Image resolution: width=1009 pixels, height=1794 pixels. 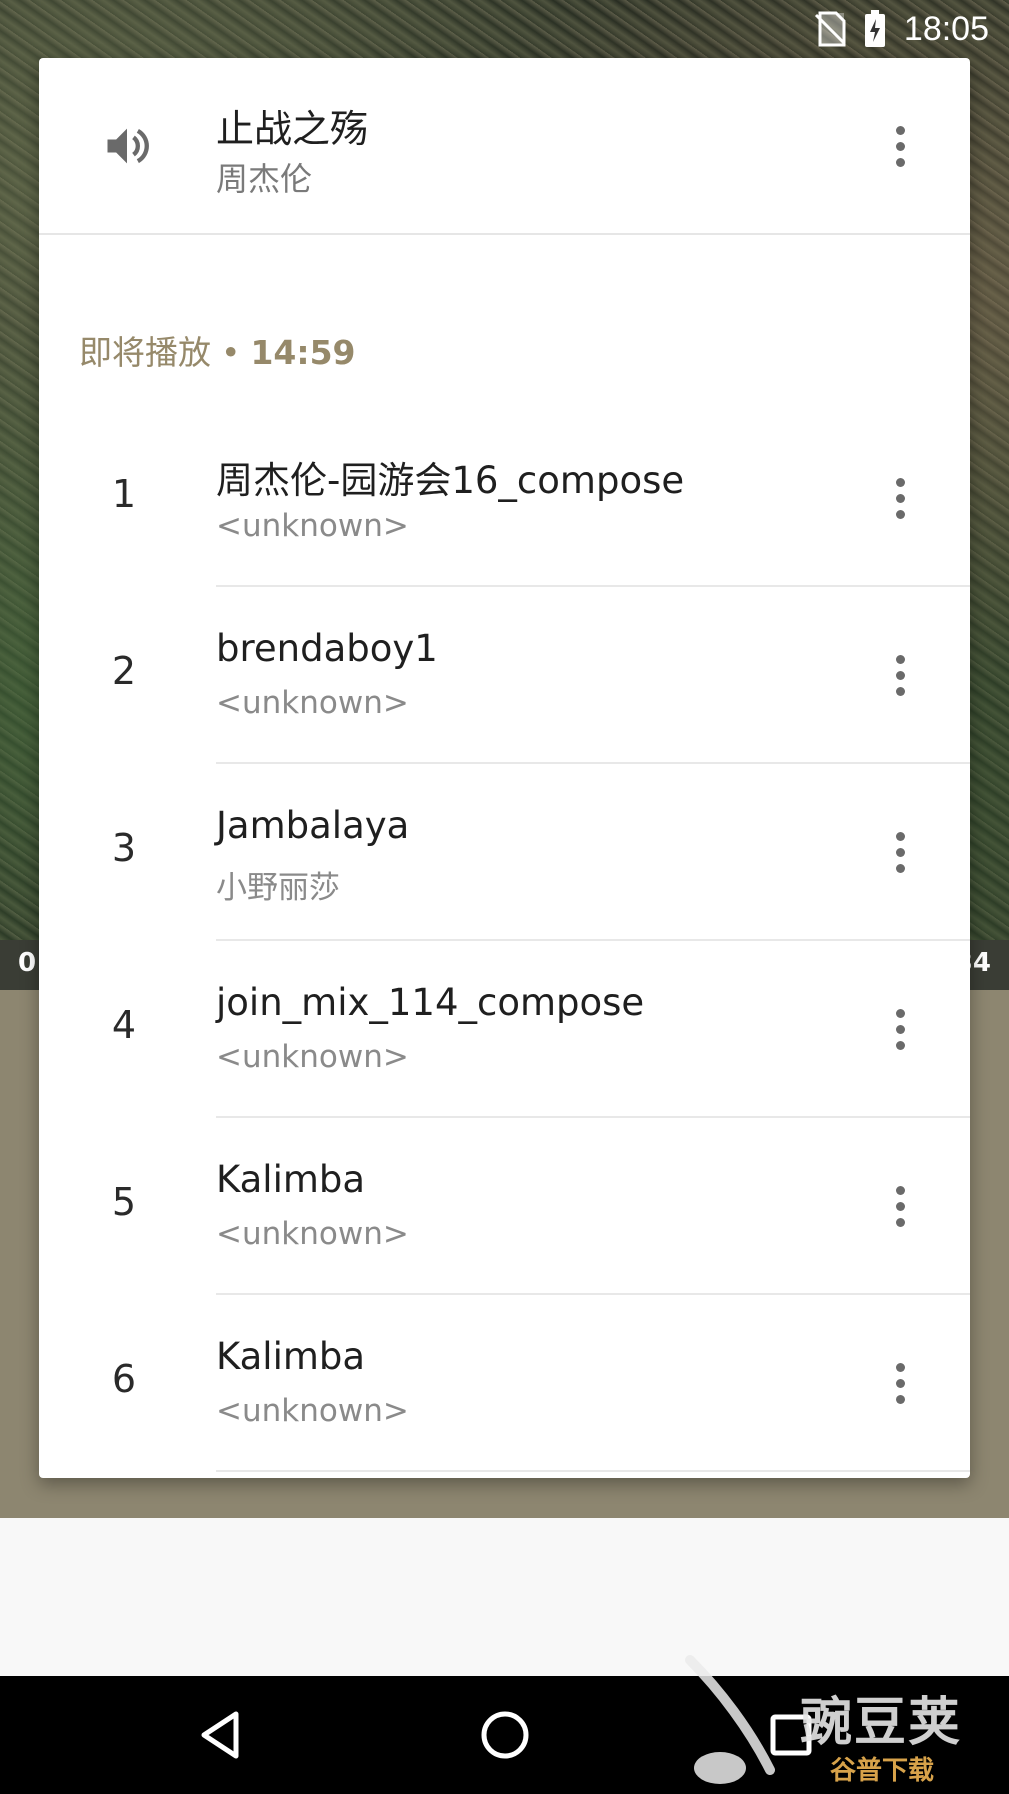 What do you see at coordinates (145, 352) in the screenshot?
I see `up-next-label: 即将播放` at bounding box center [145, 352].